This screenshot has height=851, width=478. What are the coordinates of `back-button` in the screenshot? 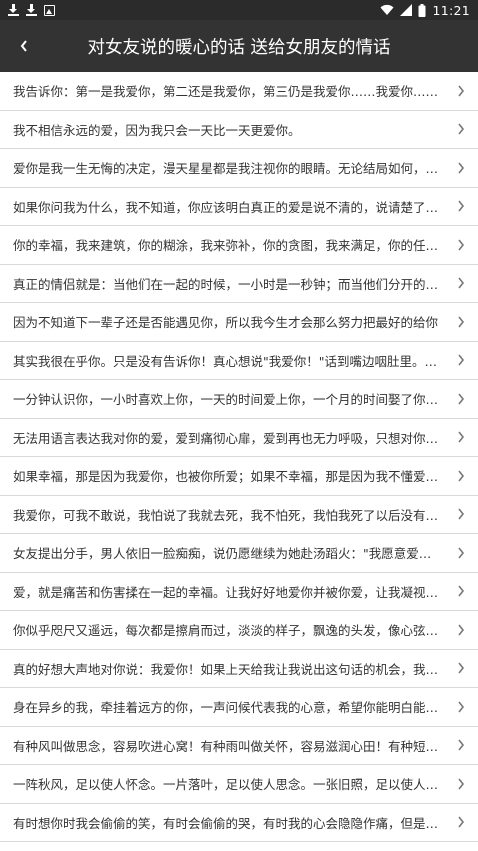 It's located at (24, 46).